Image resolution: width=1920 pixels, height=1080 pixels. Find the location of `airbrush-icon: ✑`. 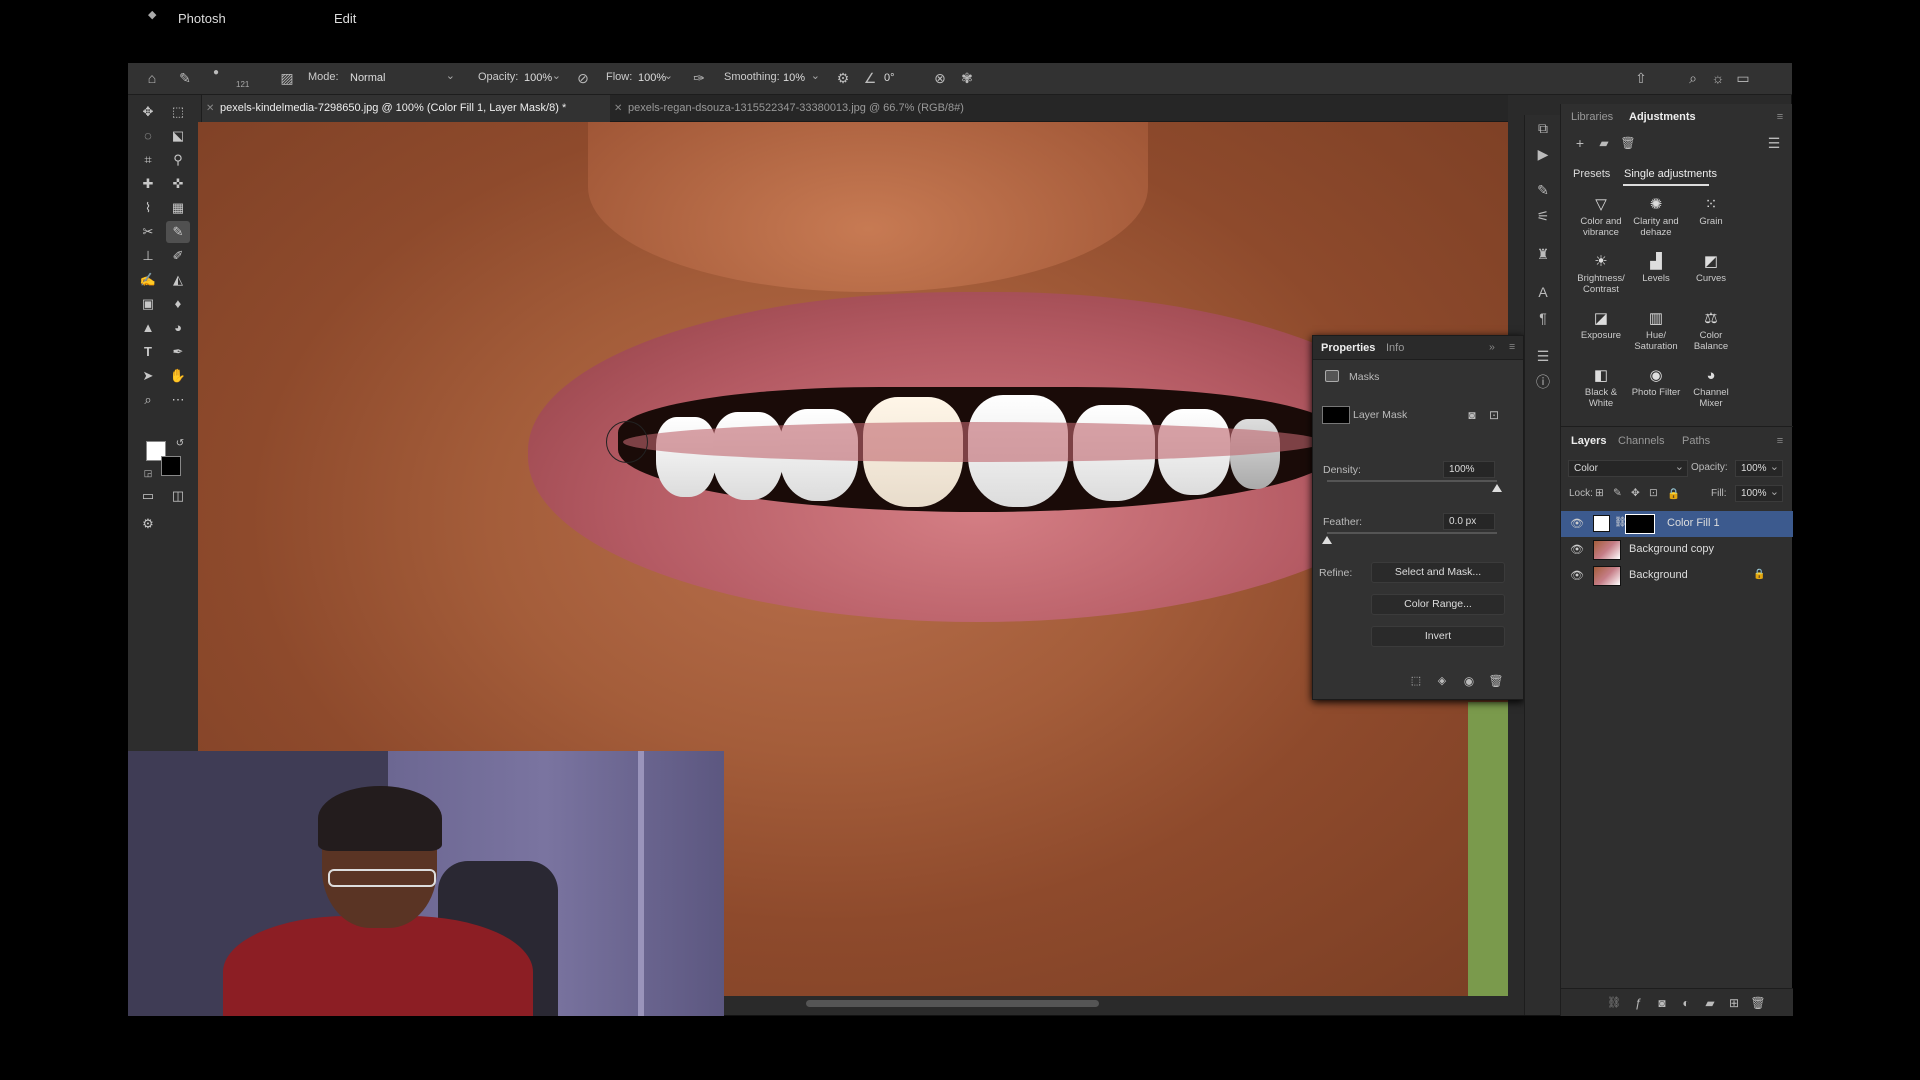

airbrush-icon: ✑ is located at coordinates (699, 78).